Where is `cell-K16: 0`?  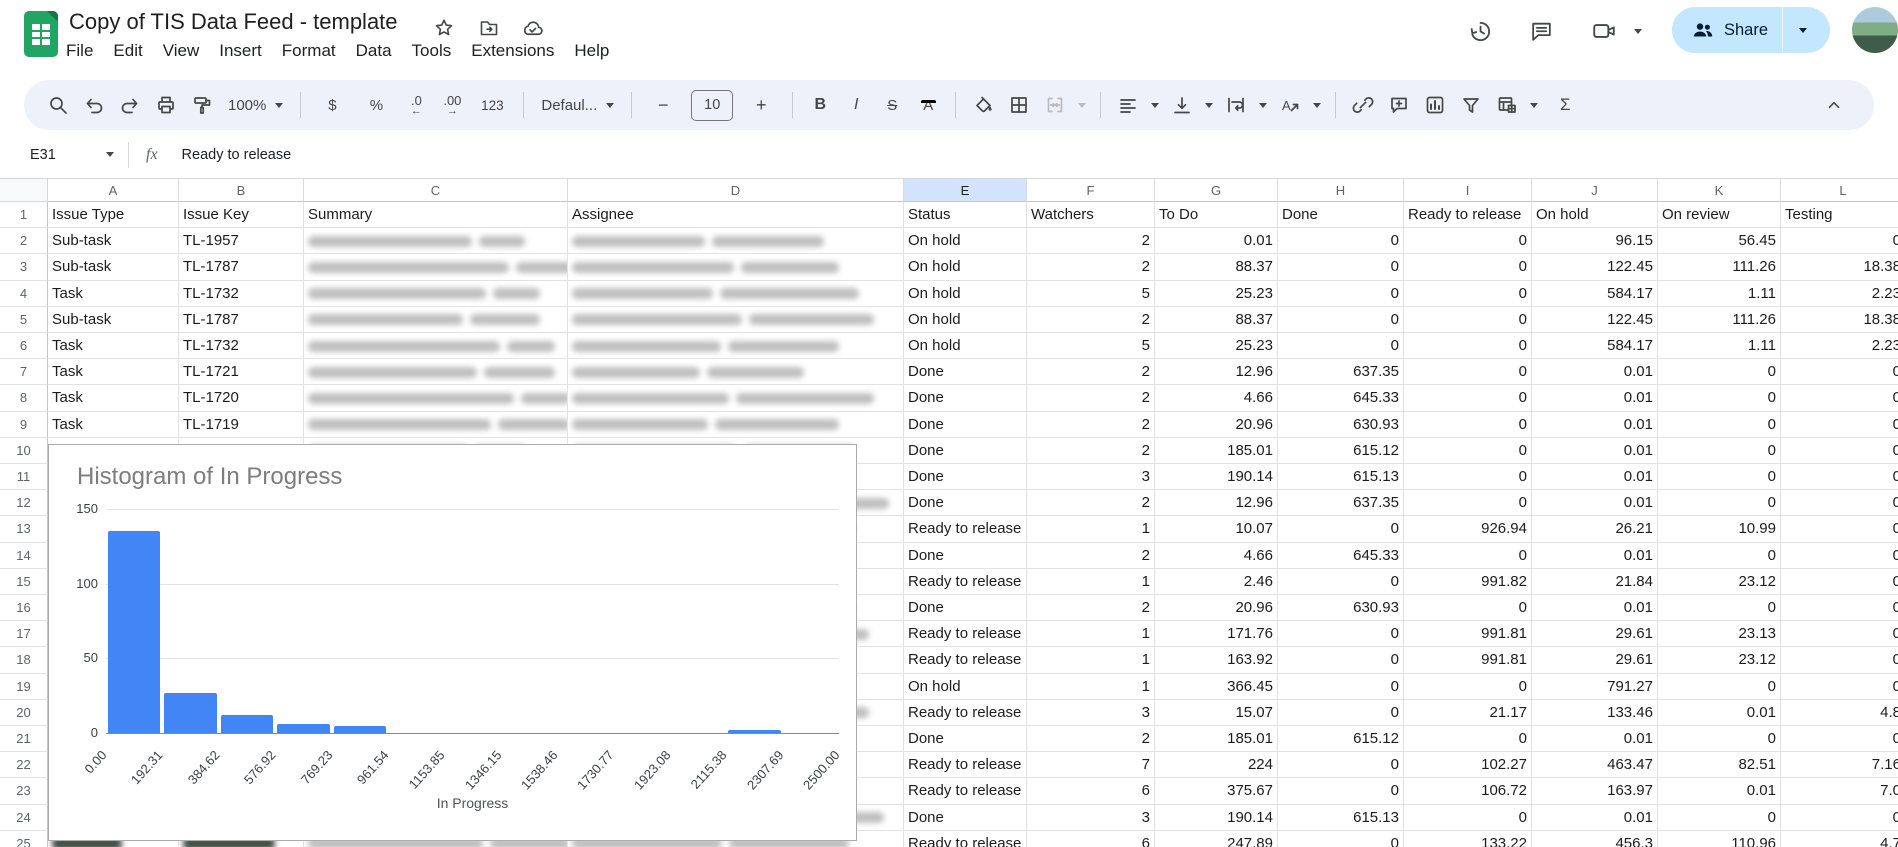
cell-K16: 0 is located at coordinates (1719, 608).